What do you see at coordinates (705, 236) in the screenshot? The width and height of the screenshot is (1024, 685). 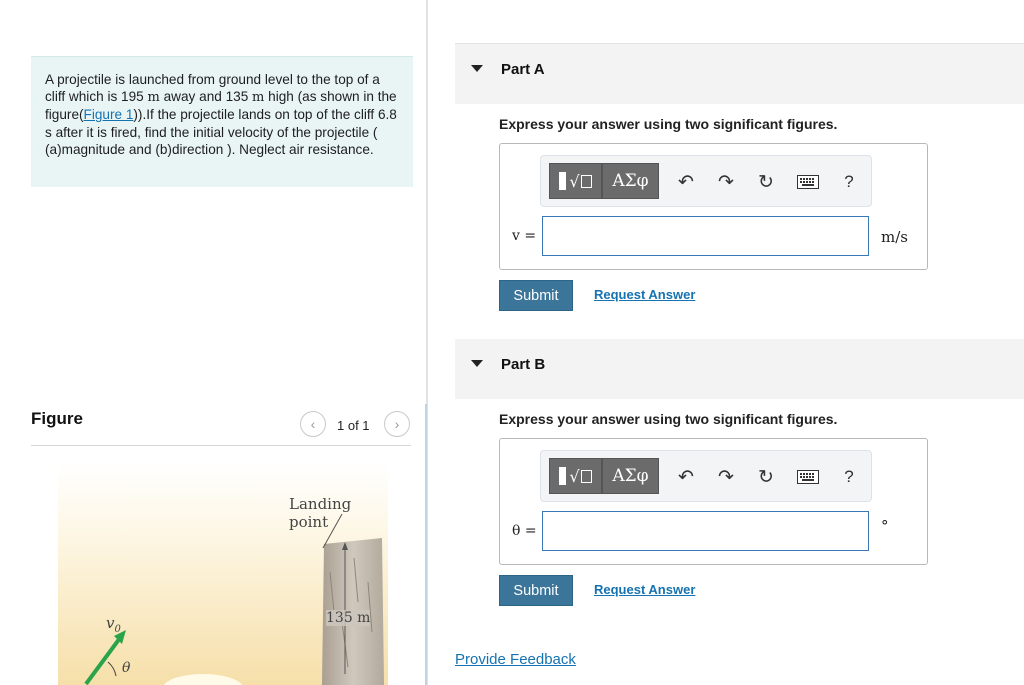 I see `velocity-answer-input` at bounding box center [705, 236].